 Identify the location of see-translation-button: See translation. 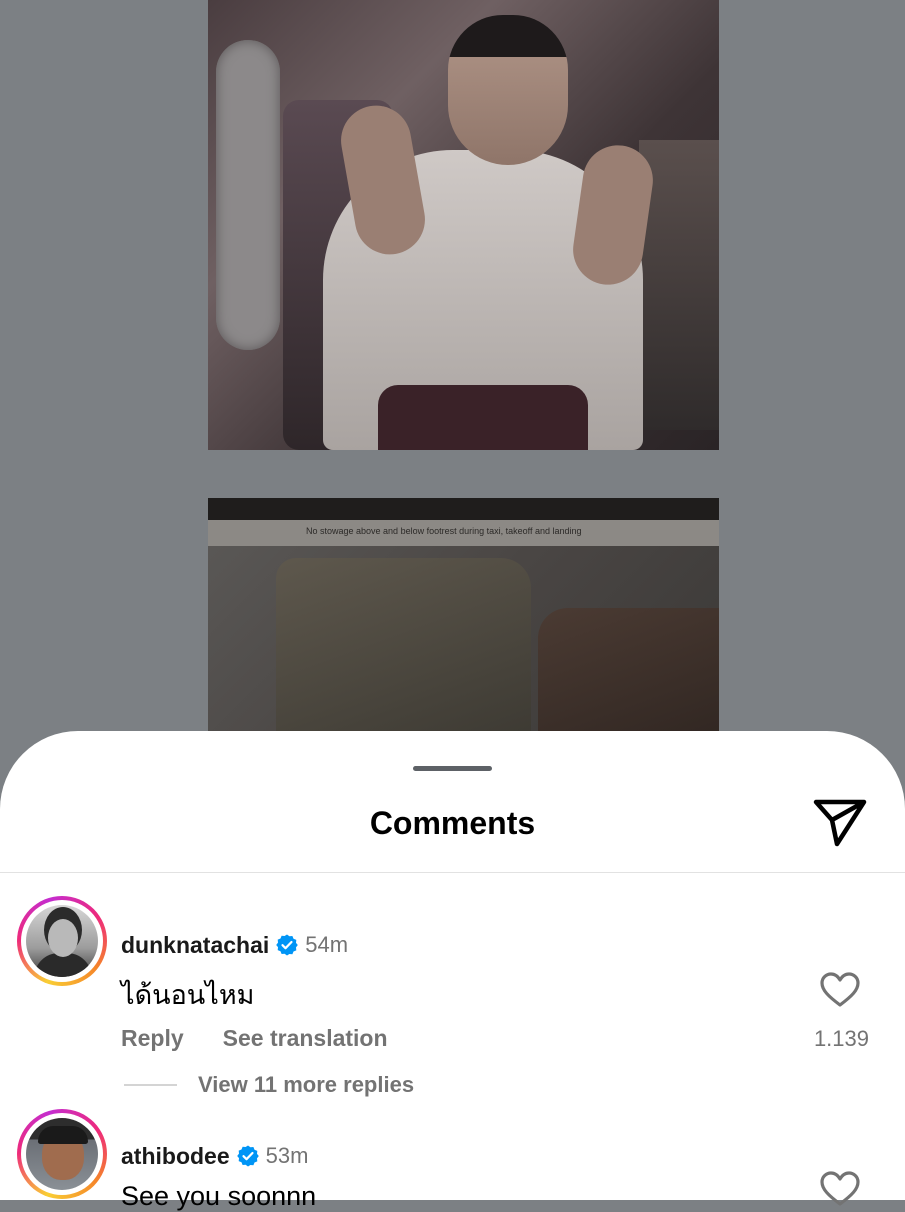
(305, 1038).